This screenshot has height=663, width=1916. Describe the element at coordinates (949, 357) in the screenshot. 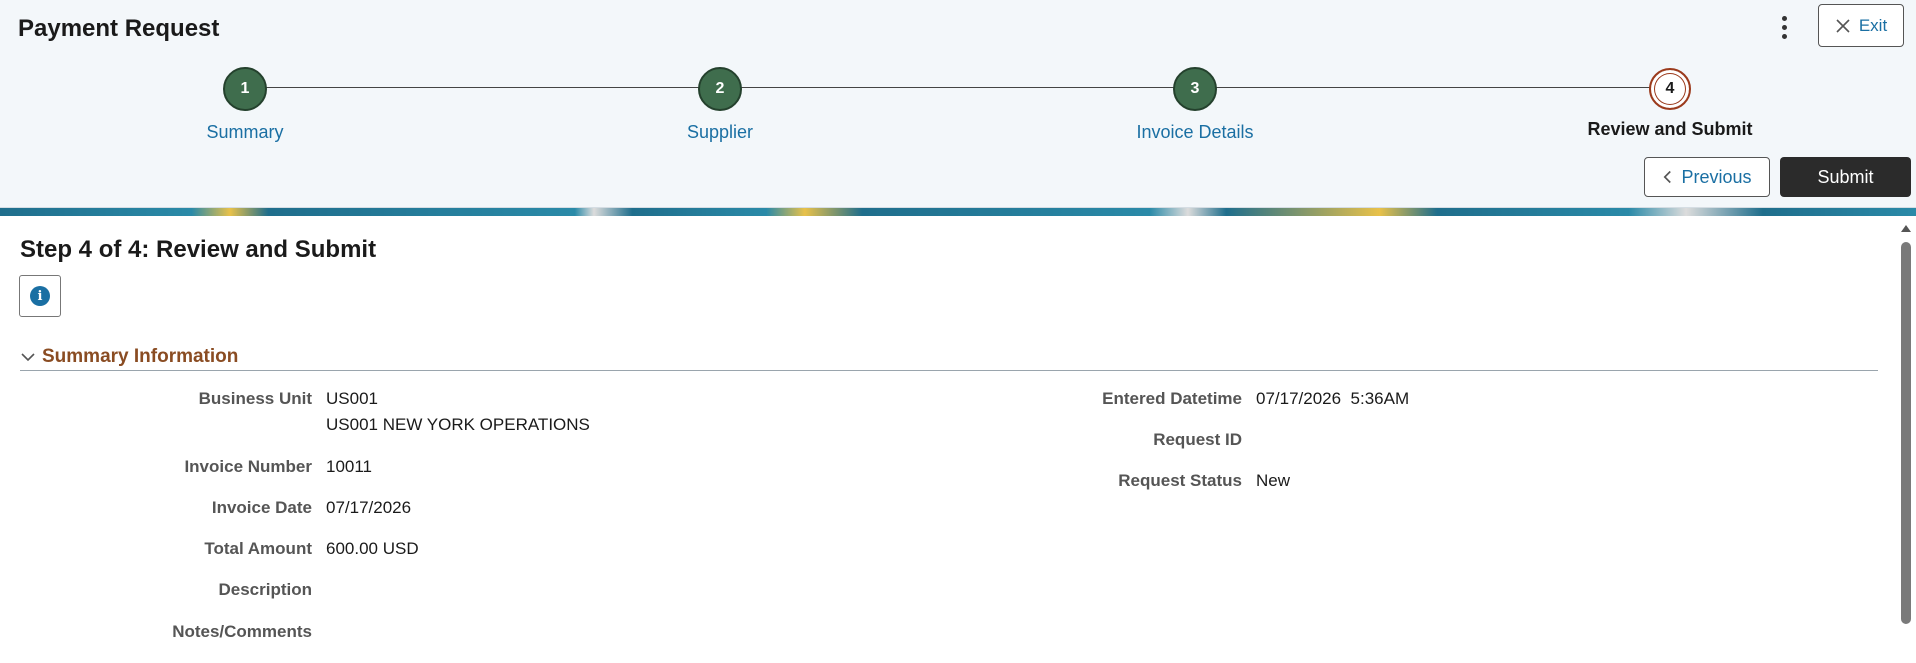

I see `summary-information-section-toggle: Summary Information` at that location.